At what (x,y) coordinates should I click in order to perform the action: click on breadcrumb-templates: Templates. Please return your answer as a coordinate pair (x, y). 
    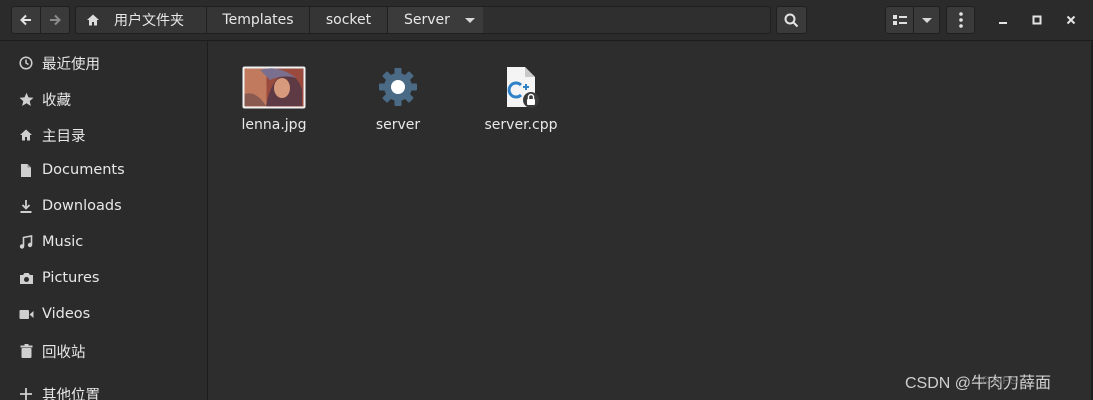
    Looking at the image, I should click on (258, 20).